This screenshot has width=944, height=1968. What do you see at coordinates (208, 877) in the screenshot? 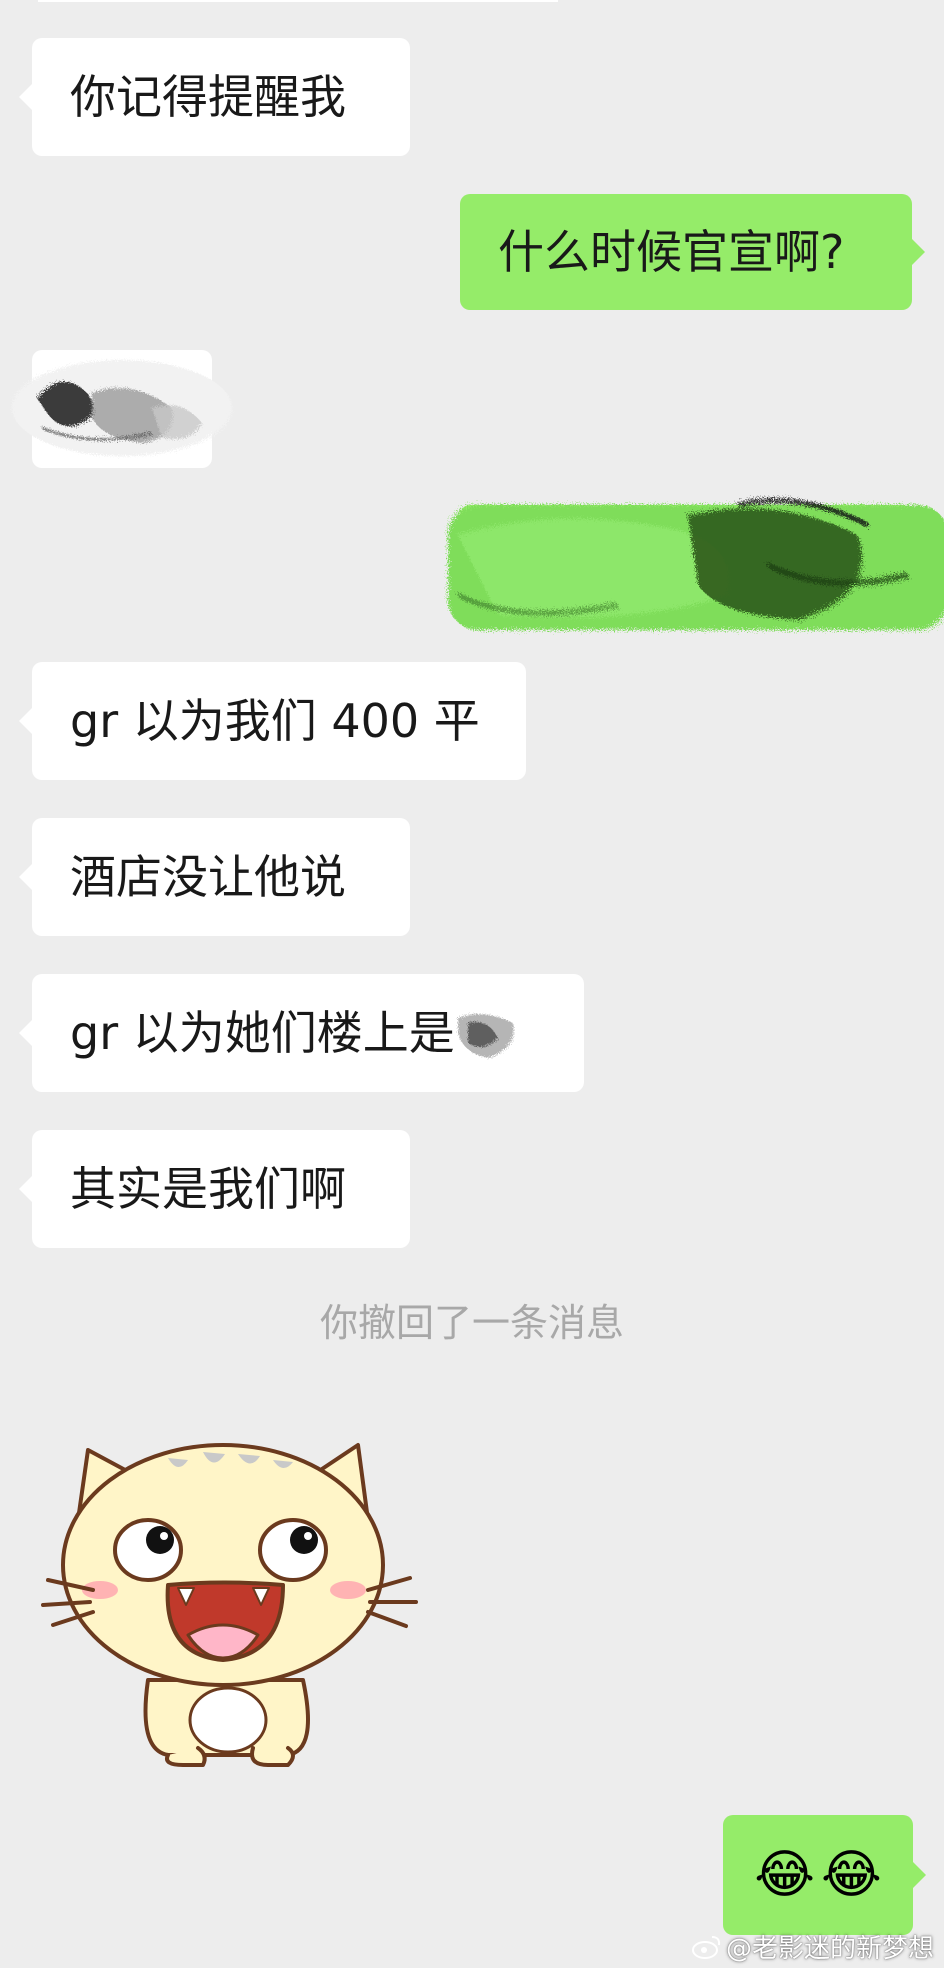
I see `message-text: 酒店没让他说` at bounding box center [208, 877].